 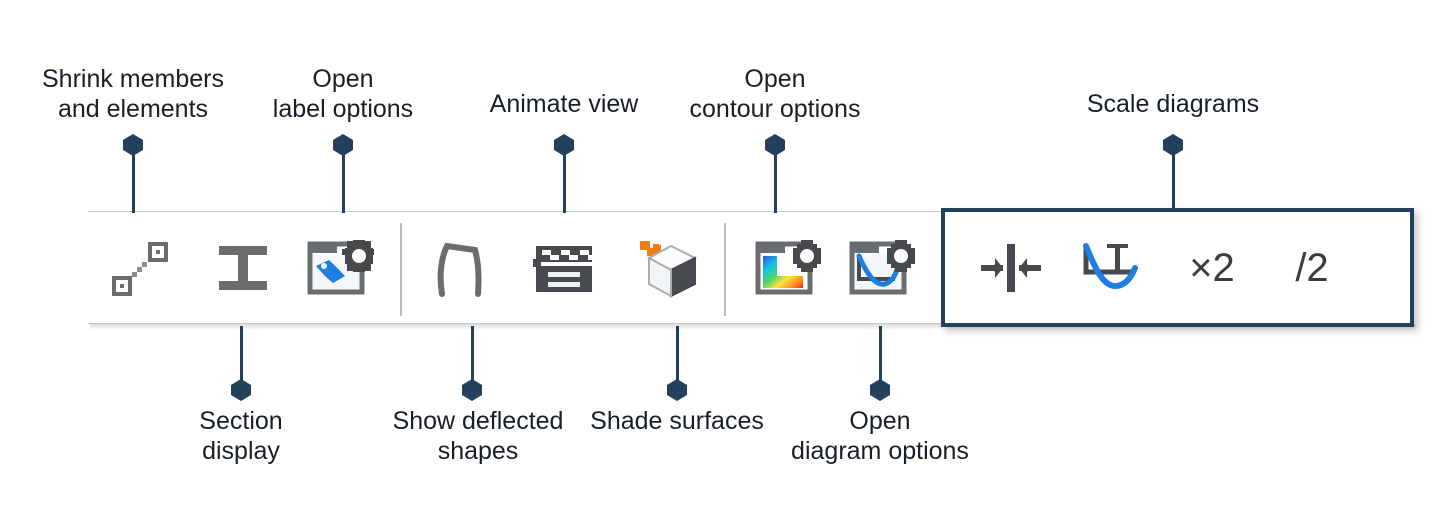 I want to click on callout-label-section-display: Section display, so click(x=241, y=436).